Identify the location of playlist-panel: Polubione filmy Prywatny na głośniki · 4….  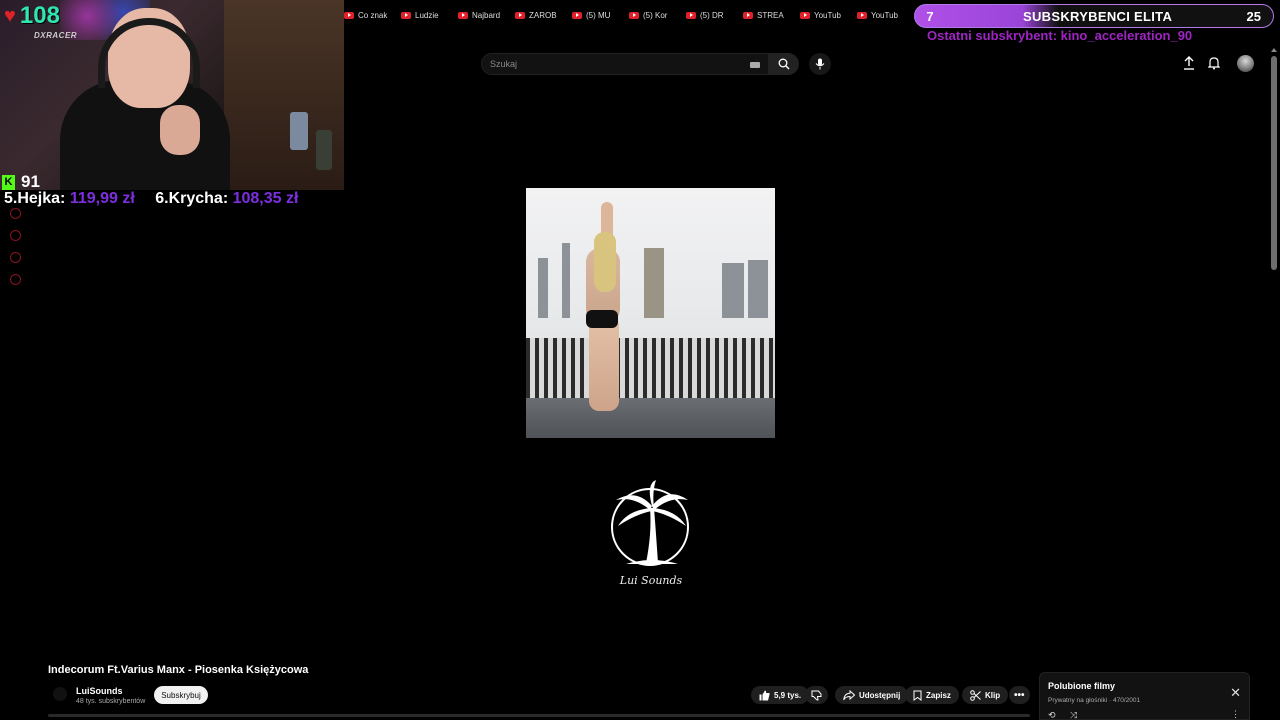
(1144, 696).